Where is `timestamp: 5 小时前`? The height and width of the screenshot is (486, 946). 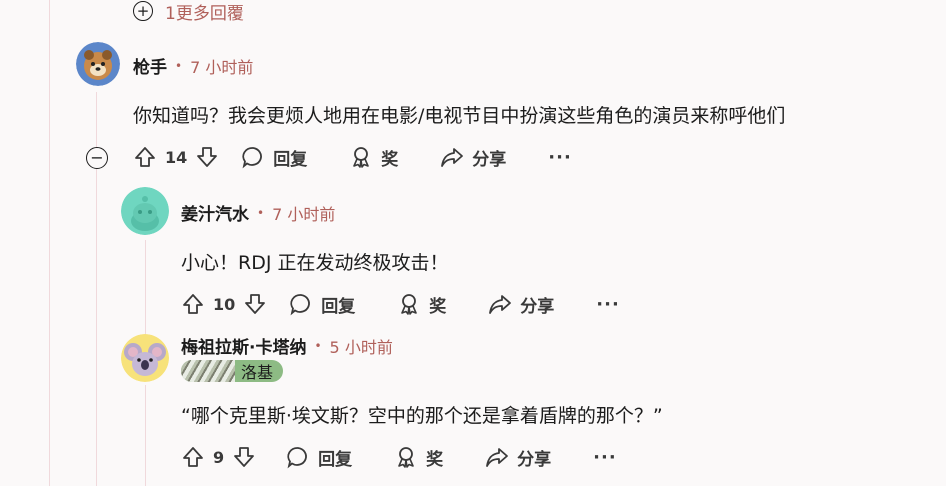 timestamp: 5 小时前 is located at coordinates (361, 346).